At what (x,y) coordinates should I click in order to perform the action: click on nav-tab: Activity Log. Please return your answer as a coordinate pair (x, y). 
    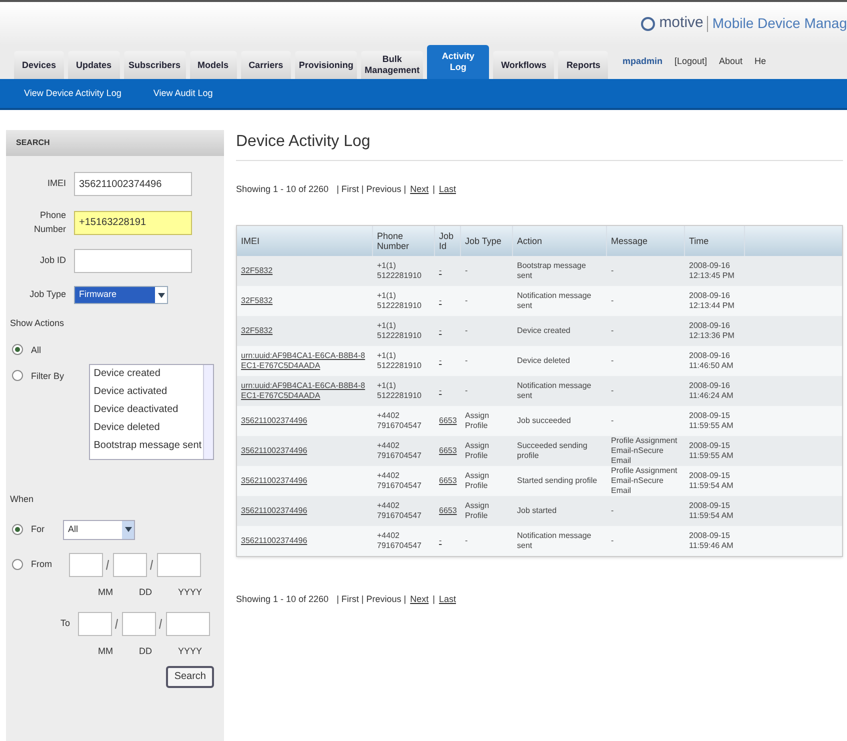
    Looking at the image, I should click on (458, 62).